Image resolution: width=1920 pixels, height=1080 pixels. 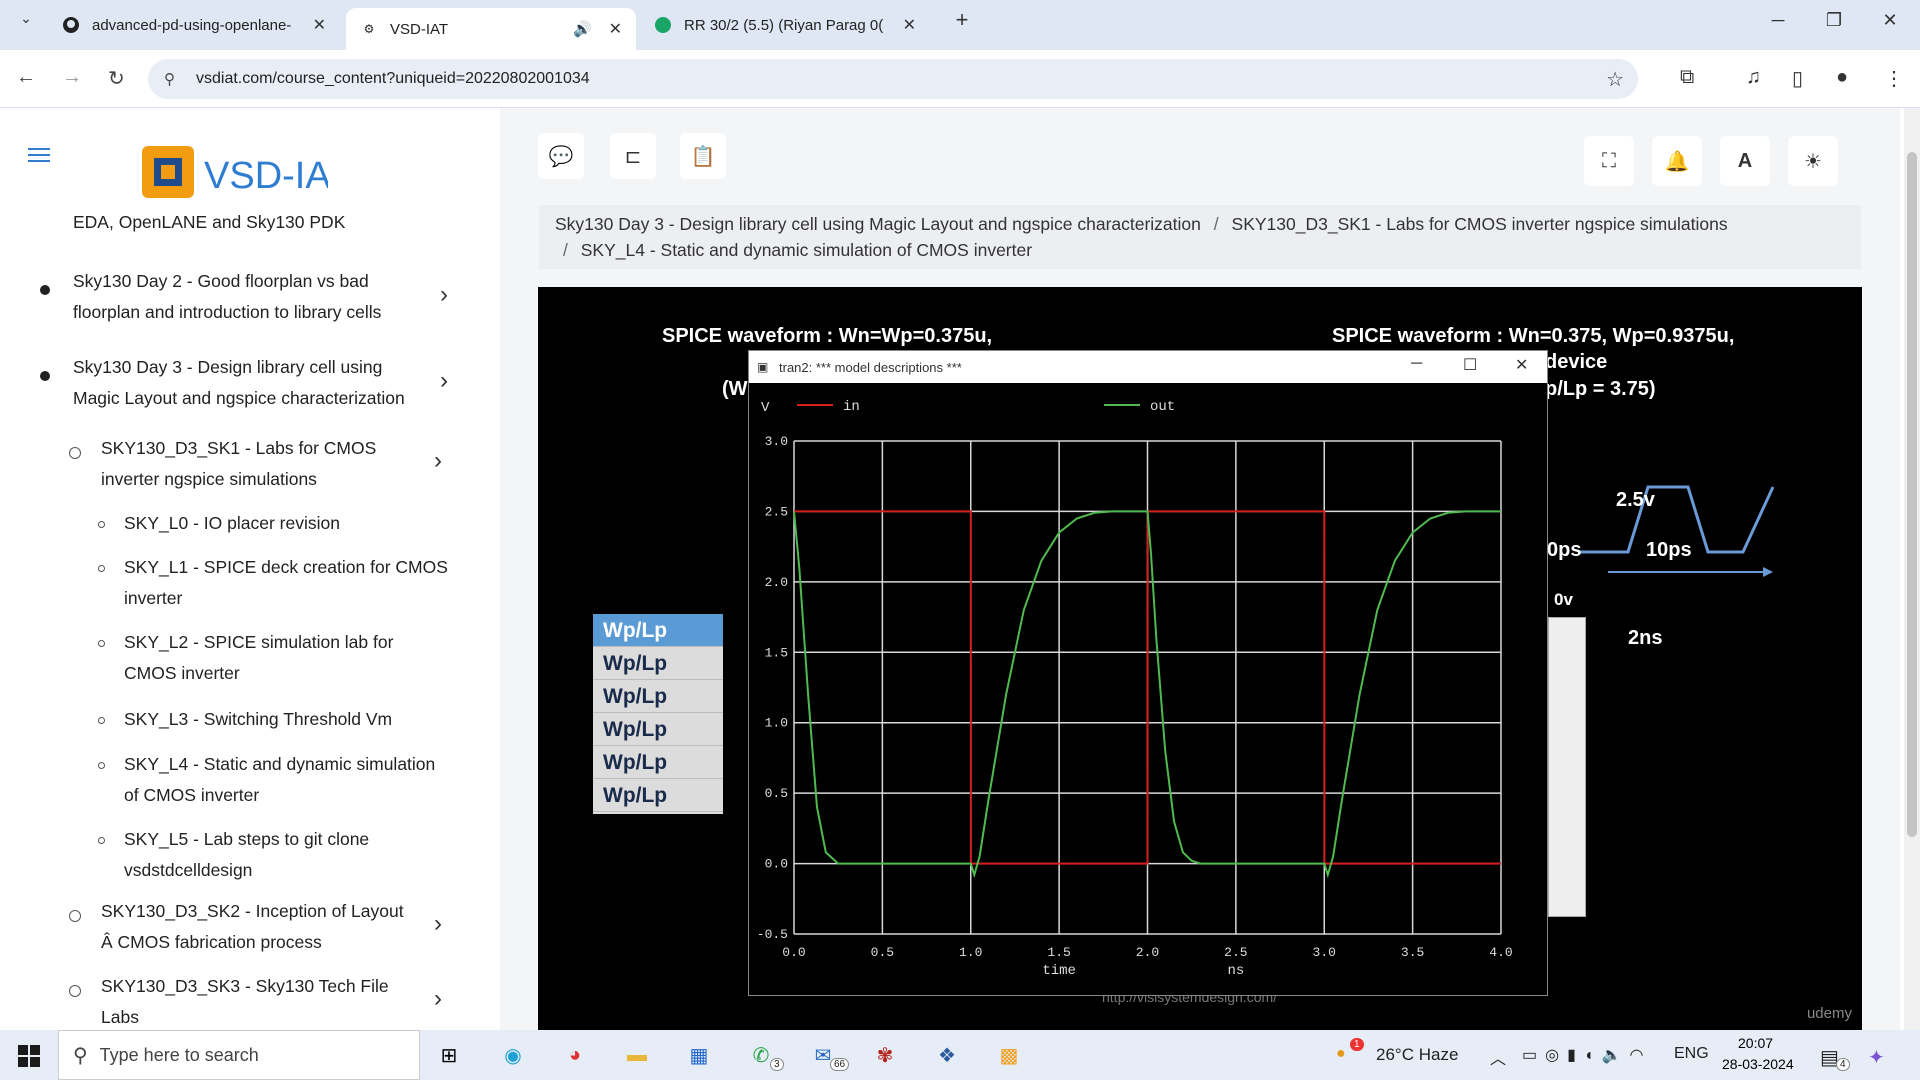 I want to click on sidebar-day-label: Sky130 Day 2 - Good floorplan vs bad, so click(x=221, y=281).